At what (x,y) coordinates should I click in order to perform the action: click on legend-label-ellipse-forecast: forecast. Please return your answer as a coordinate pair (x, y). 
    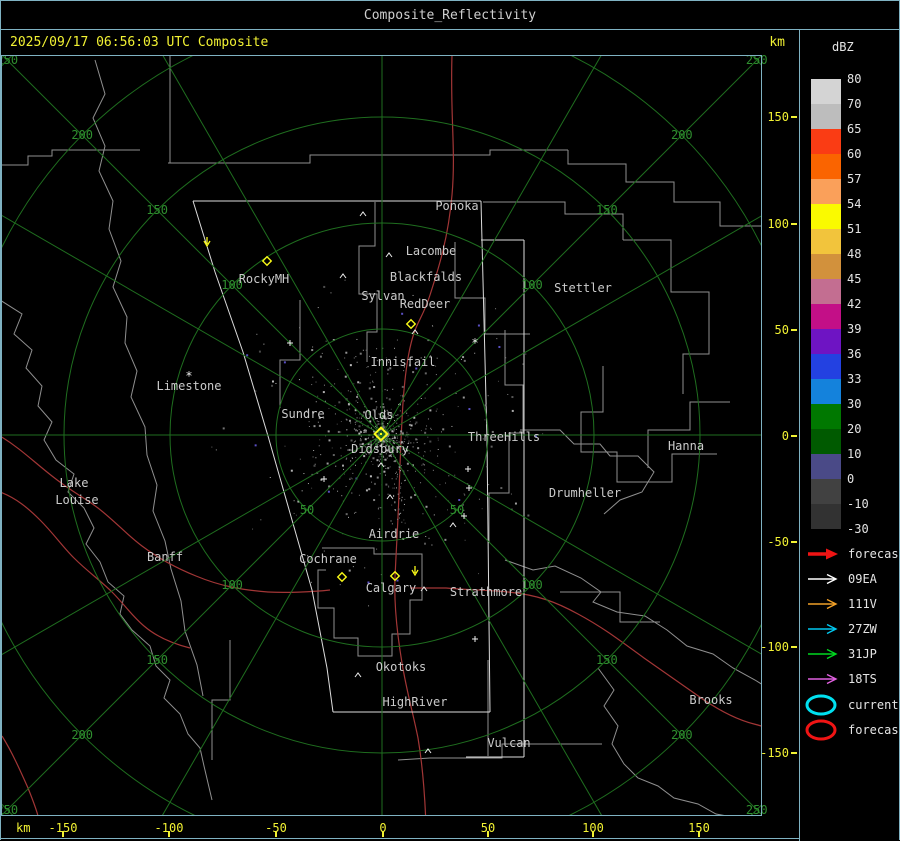
    Looking at the image, I should click on (874, 730).